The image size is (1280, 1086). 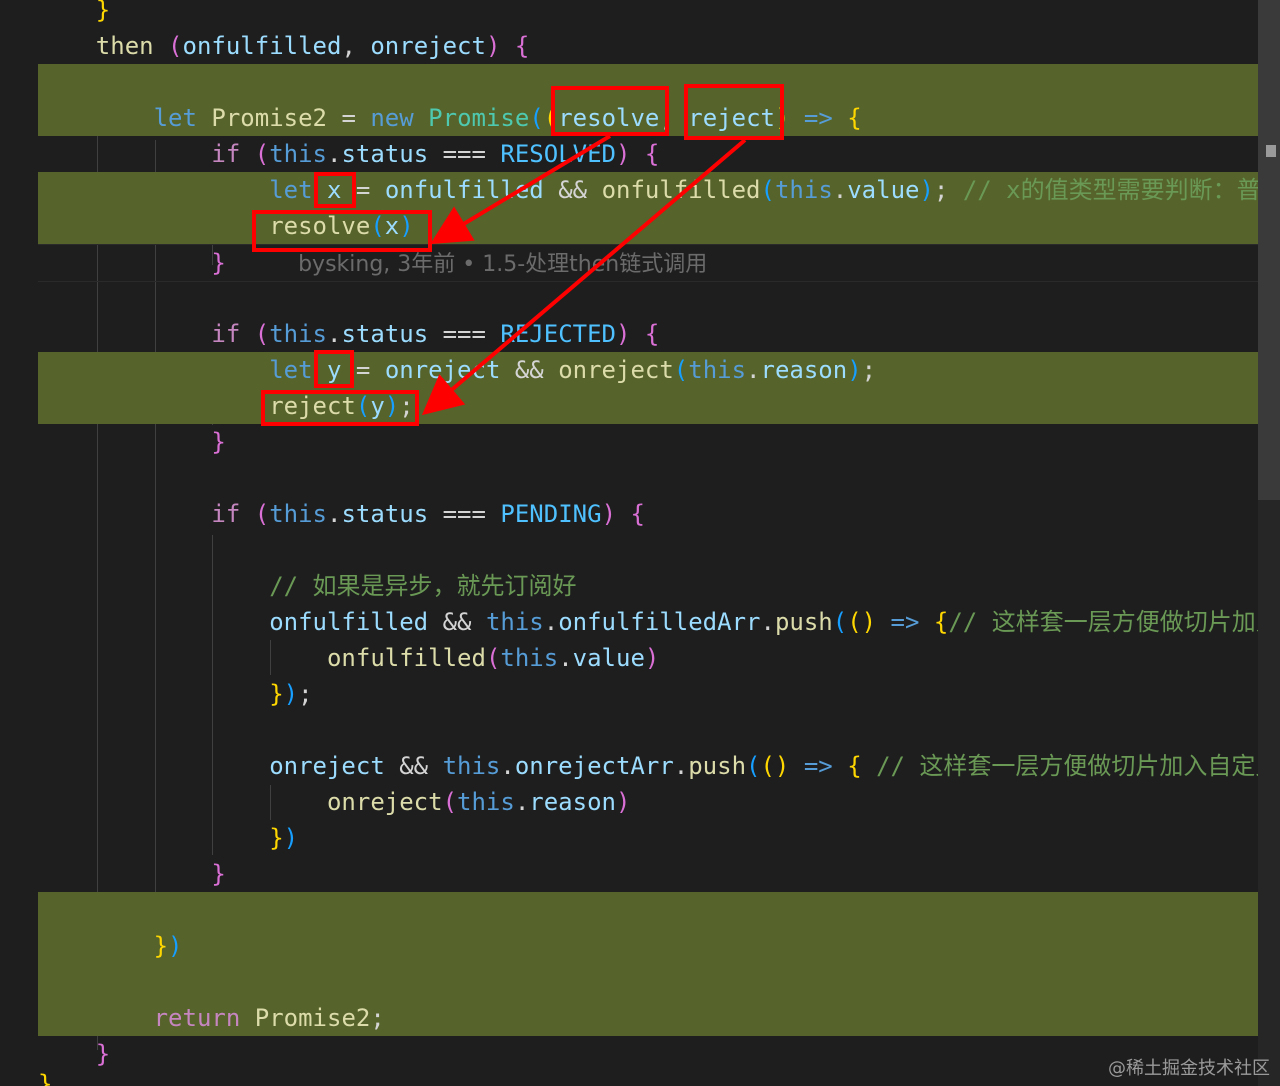 What do you see at coordinates (629, 586) in the screenshot?
I see `code-line: 0 // 如果是异步，就先订阅好` at bounding box center [629, 586].